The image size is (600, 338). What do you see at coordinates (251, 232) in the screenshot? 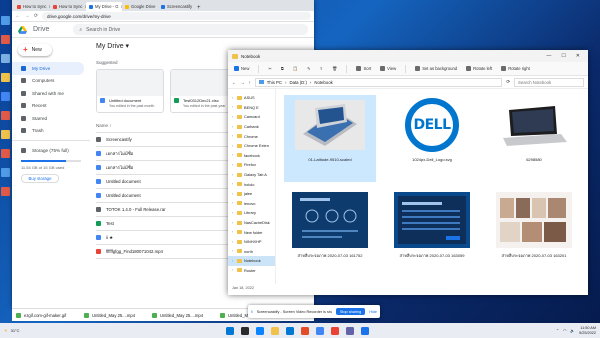
I see `tree-item: › New folder` at bounding box center [251, 232].